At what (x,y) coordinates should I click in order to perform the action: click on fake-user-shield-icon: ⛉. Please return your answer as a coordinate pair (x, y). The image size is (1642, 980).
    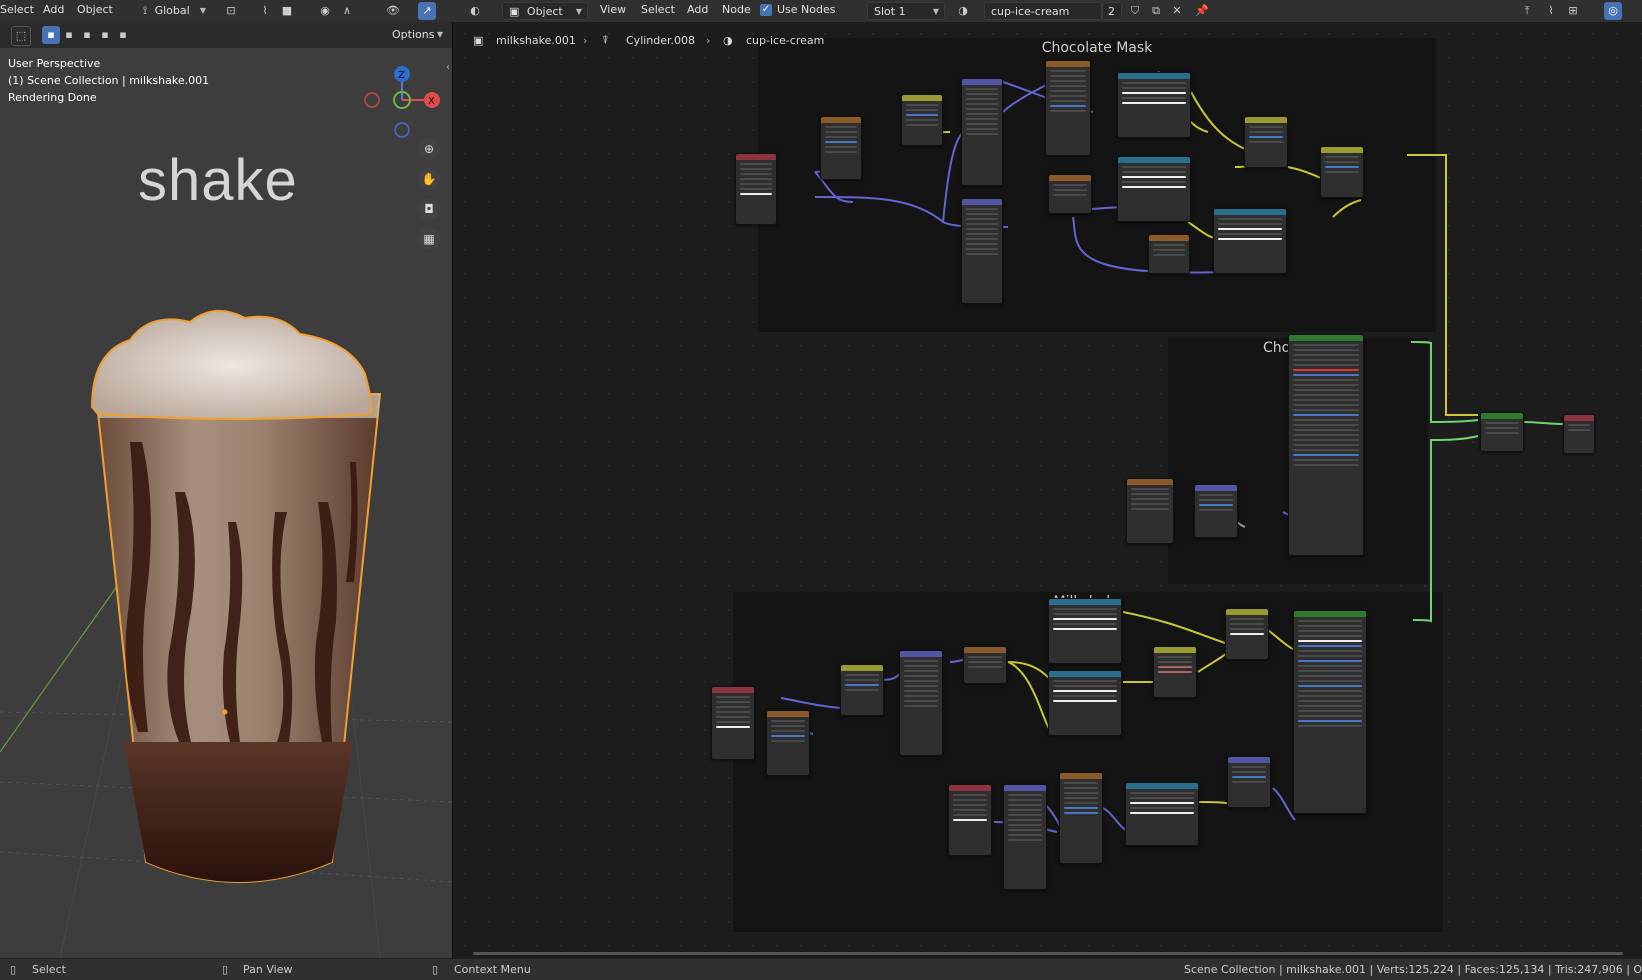
    Looking at the image, I should click on (1135, 11).